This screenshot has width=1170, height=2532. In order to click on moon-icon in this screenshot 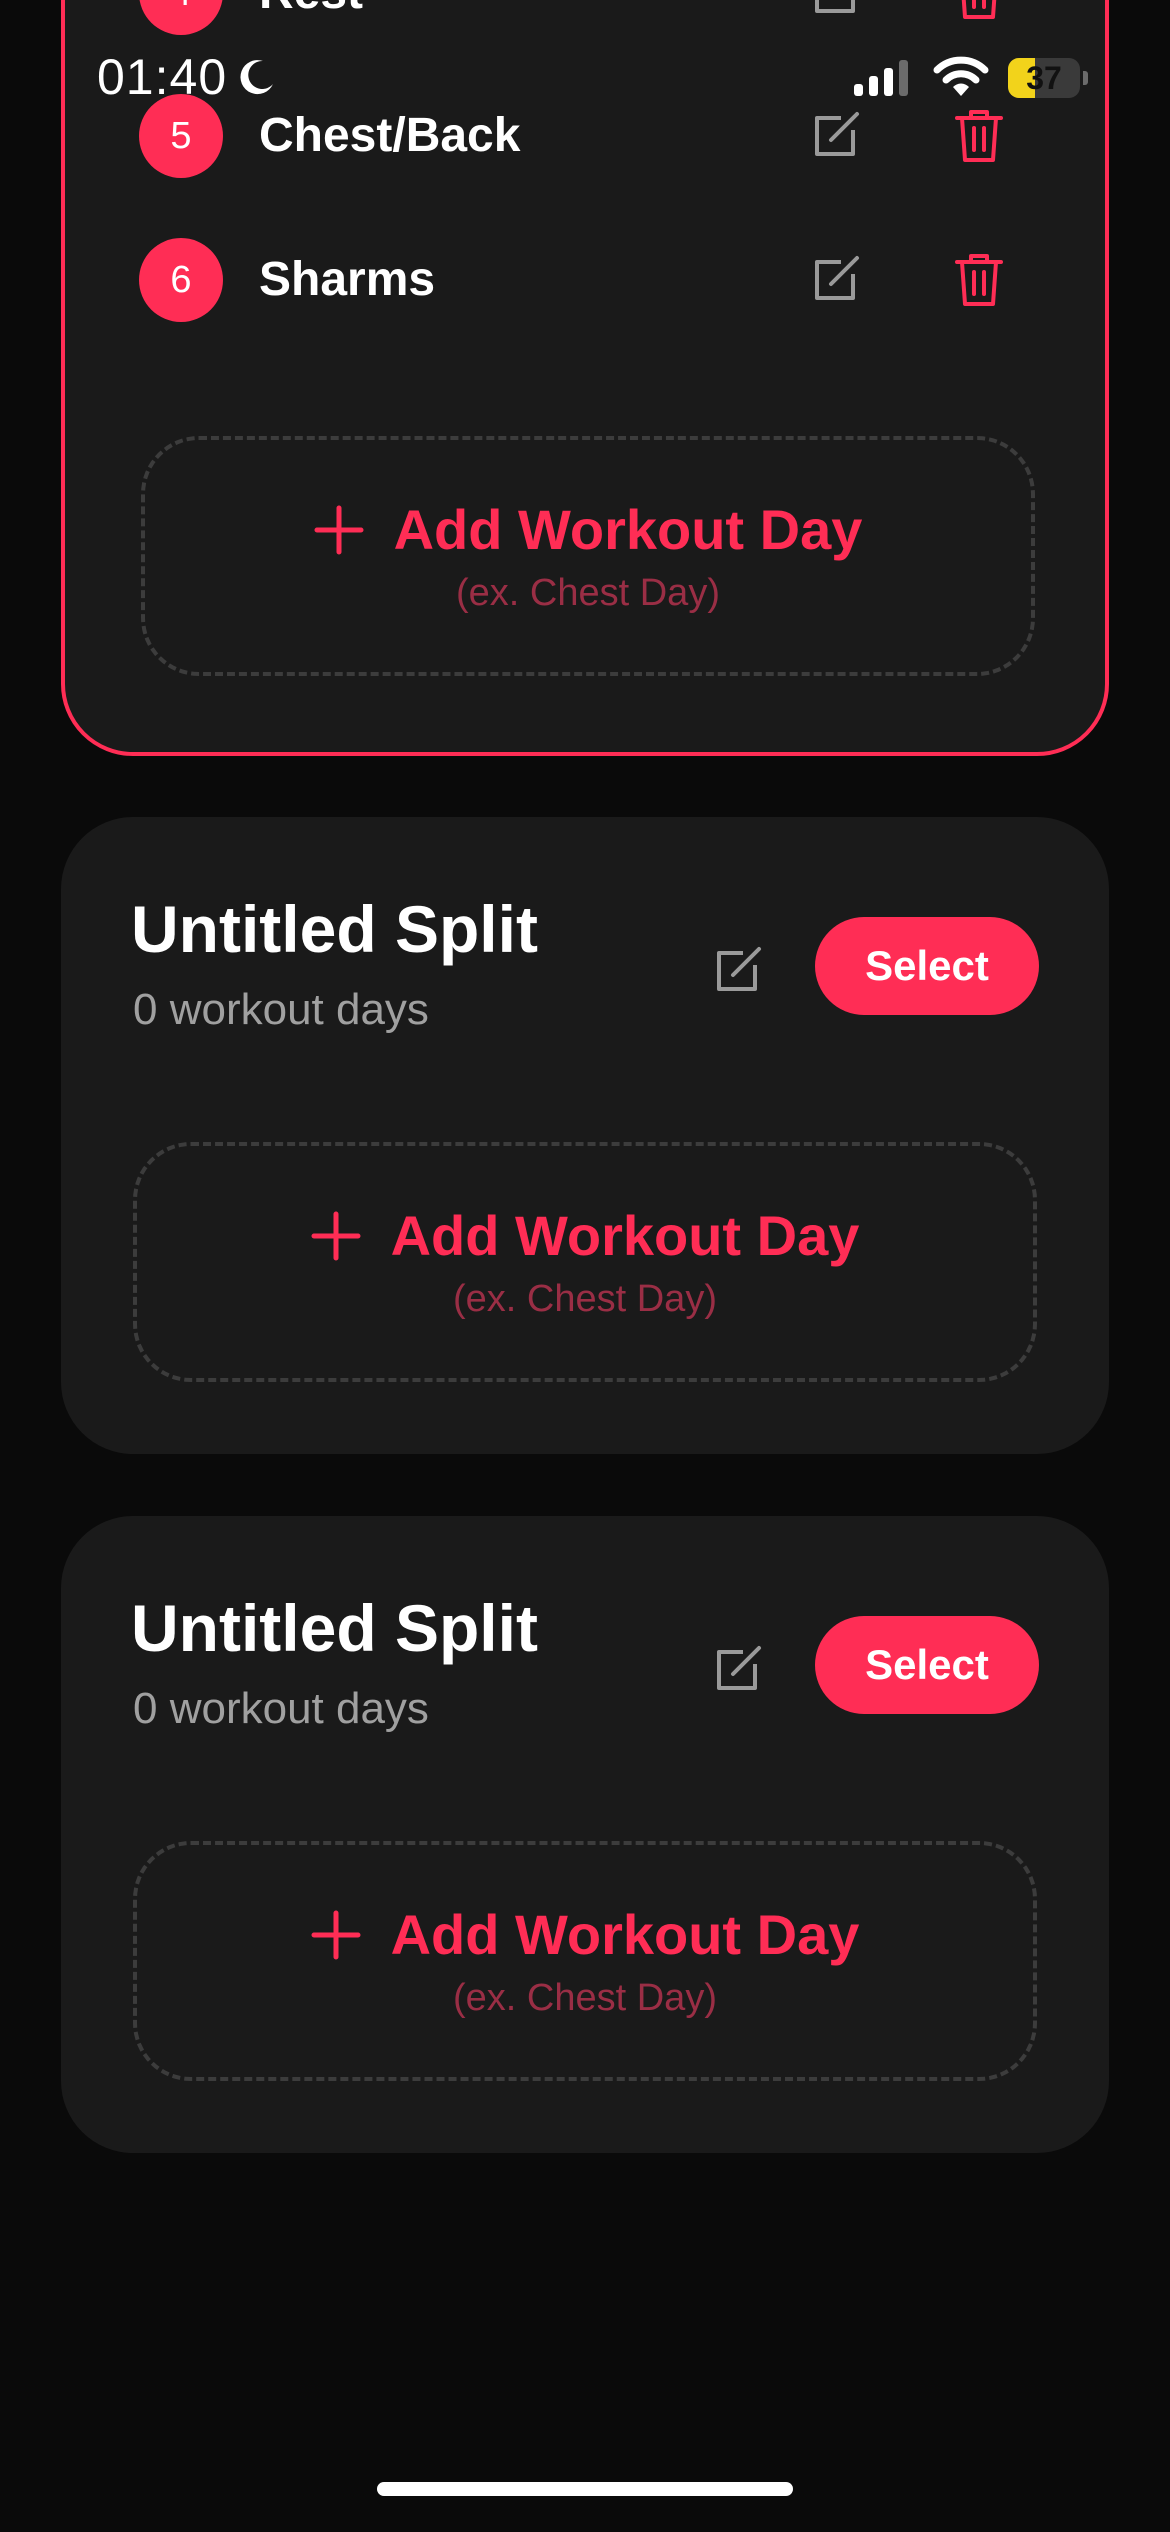, I will do `click(257, 77)`.